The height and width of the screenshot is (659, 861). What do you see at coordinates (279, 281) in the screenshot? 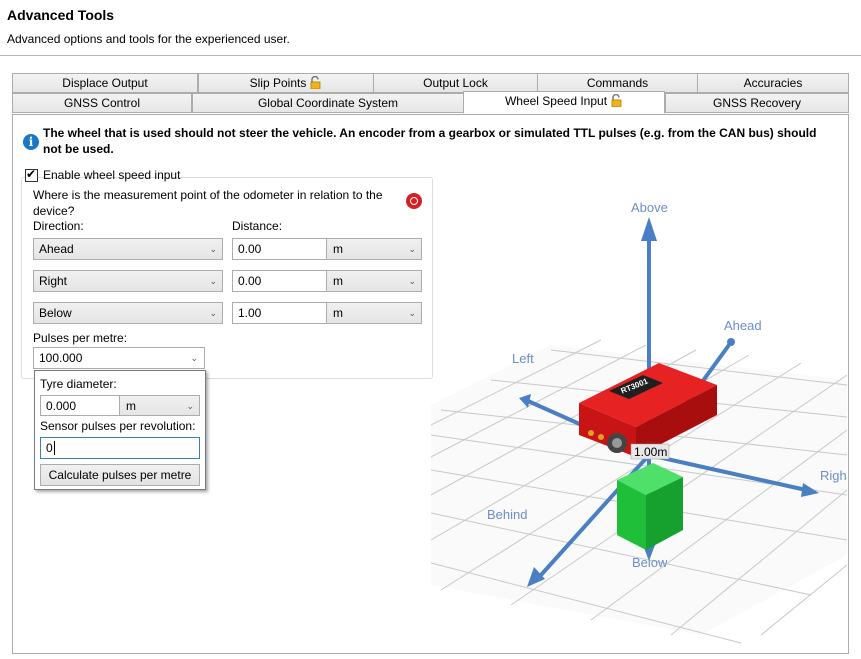
I see `distance-input-2: 0.00` at bounding box center [279, 281].